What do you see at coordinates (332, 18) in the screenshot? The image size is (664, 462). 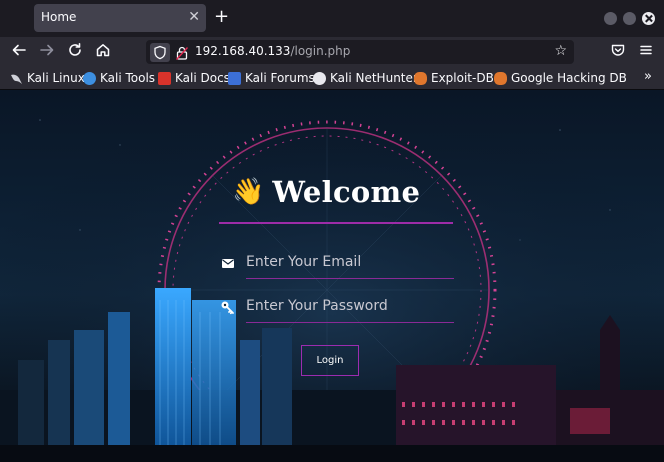 I see `tab-strip: Home ✕ +` at bounding box center [332, 18].